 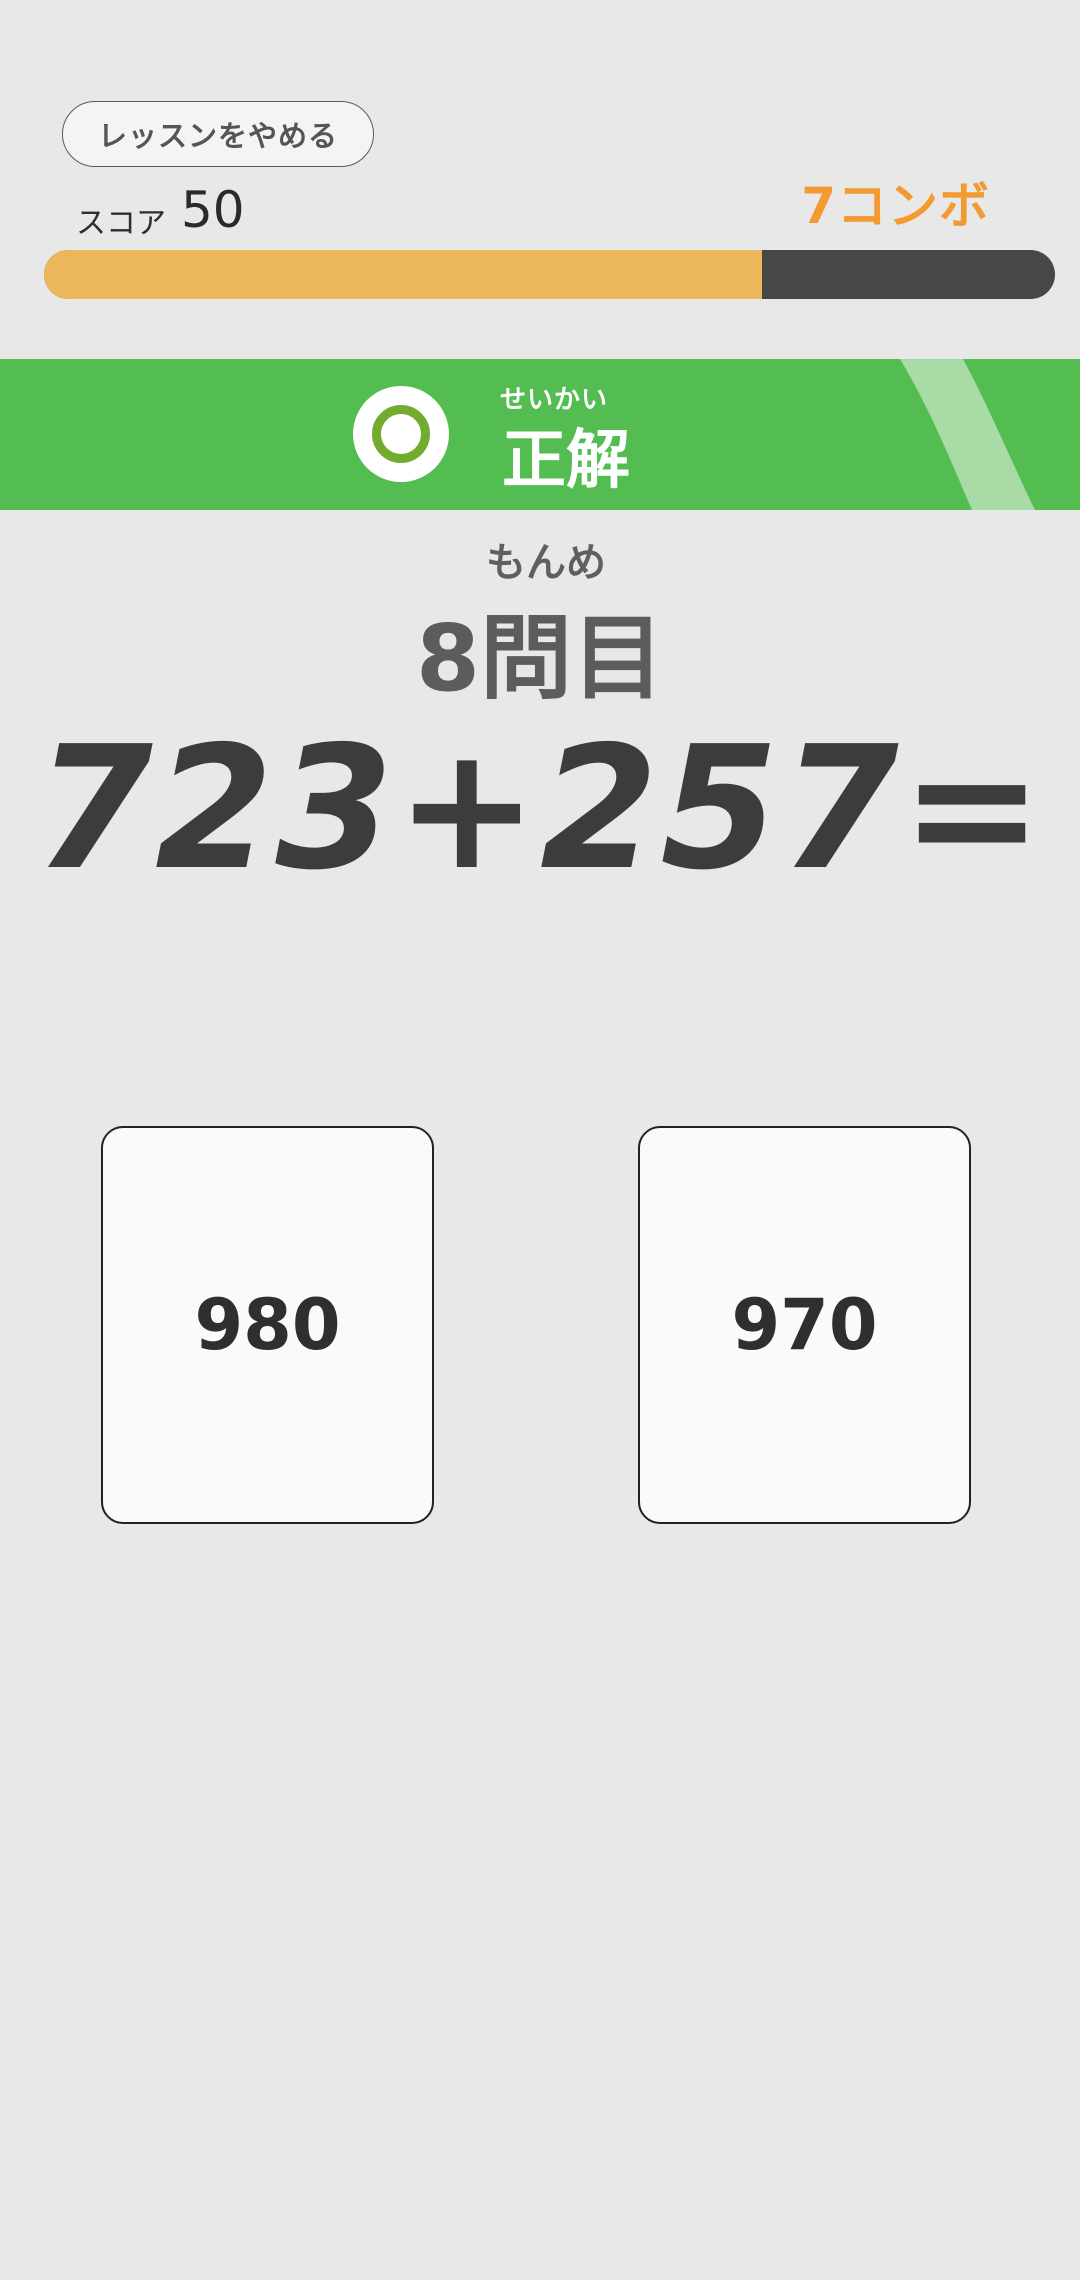 What do you see at coordinates (539, 658) in the screenshot?
I see `question-number: 8問目` at bounding box center [539, 658].